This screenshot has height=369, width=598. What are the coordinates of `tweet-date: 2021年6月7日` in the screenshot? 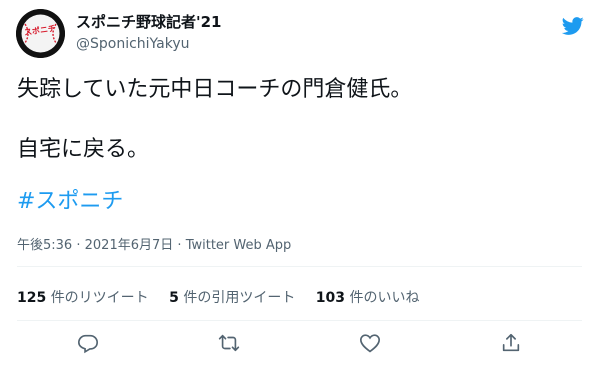 It's located at (129, 245).